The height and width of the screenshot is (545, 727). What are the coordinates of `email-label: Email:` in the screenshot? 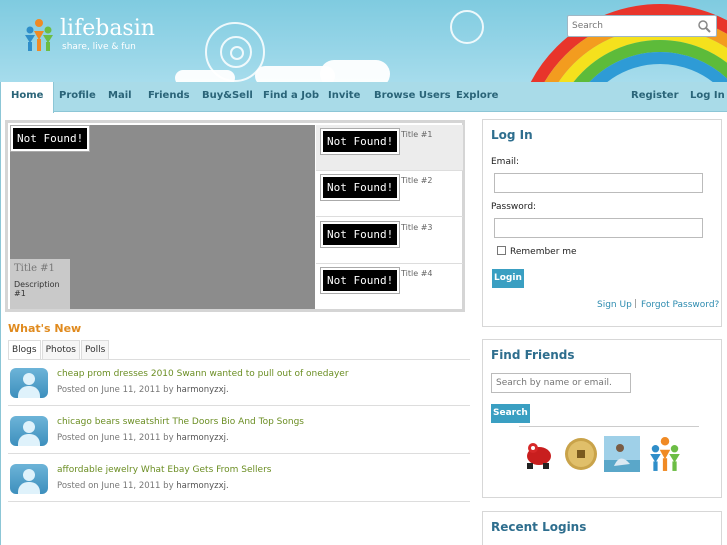 It's located at (505, 162).